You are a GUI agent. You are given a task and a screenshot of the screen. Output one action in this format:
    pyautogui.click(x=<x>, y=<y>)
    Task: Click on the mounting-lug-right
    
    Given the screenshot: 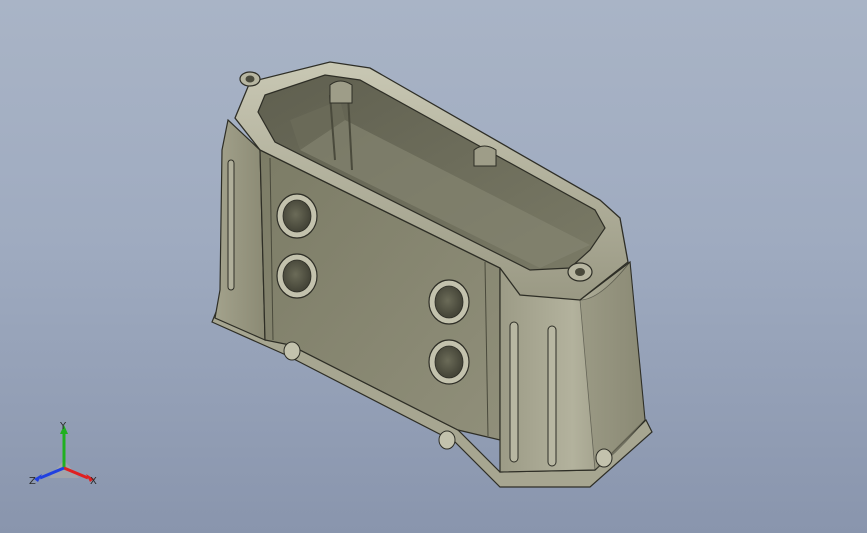 What is the action you would take?
    pyautogui.click(x=580, y=272)
    